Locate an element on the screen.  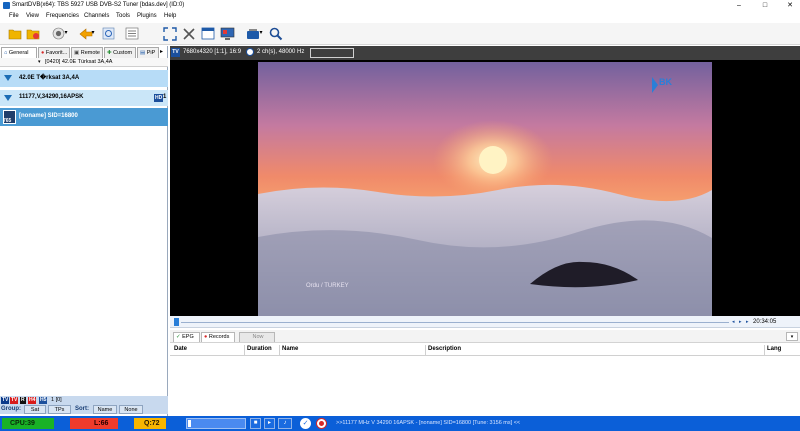
cpu-meter: CPU:39 is located at coordinates (28, 423).